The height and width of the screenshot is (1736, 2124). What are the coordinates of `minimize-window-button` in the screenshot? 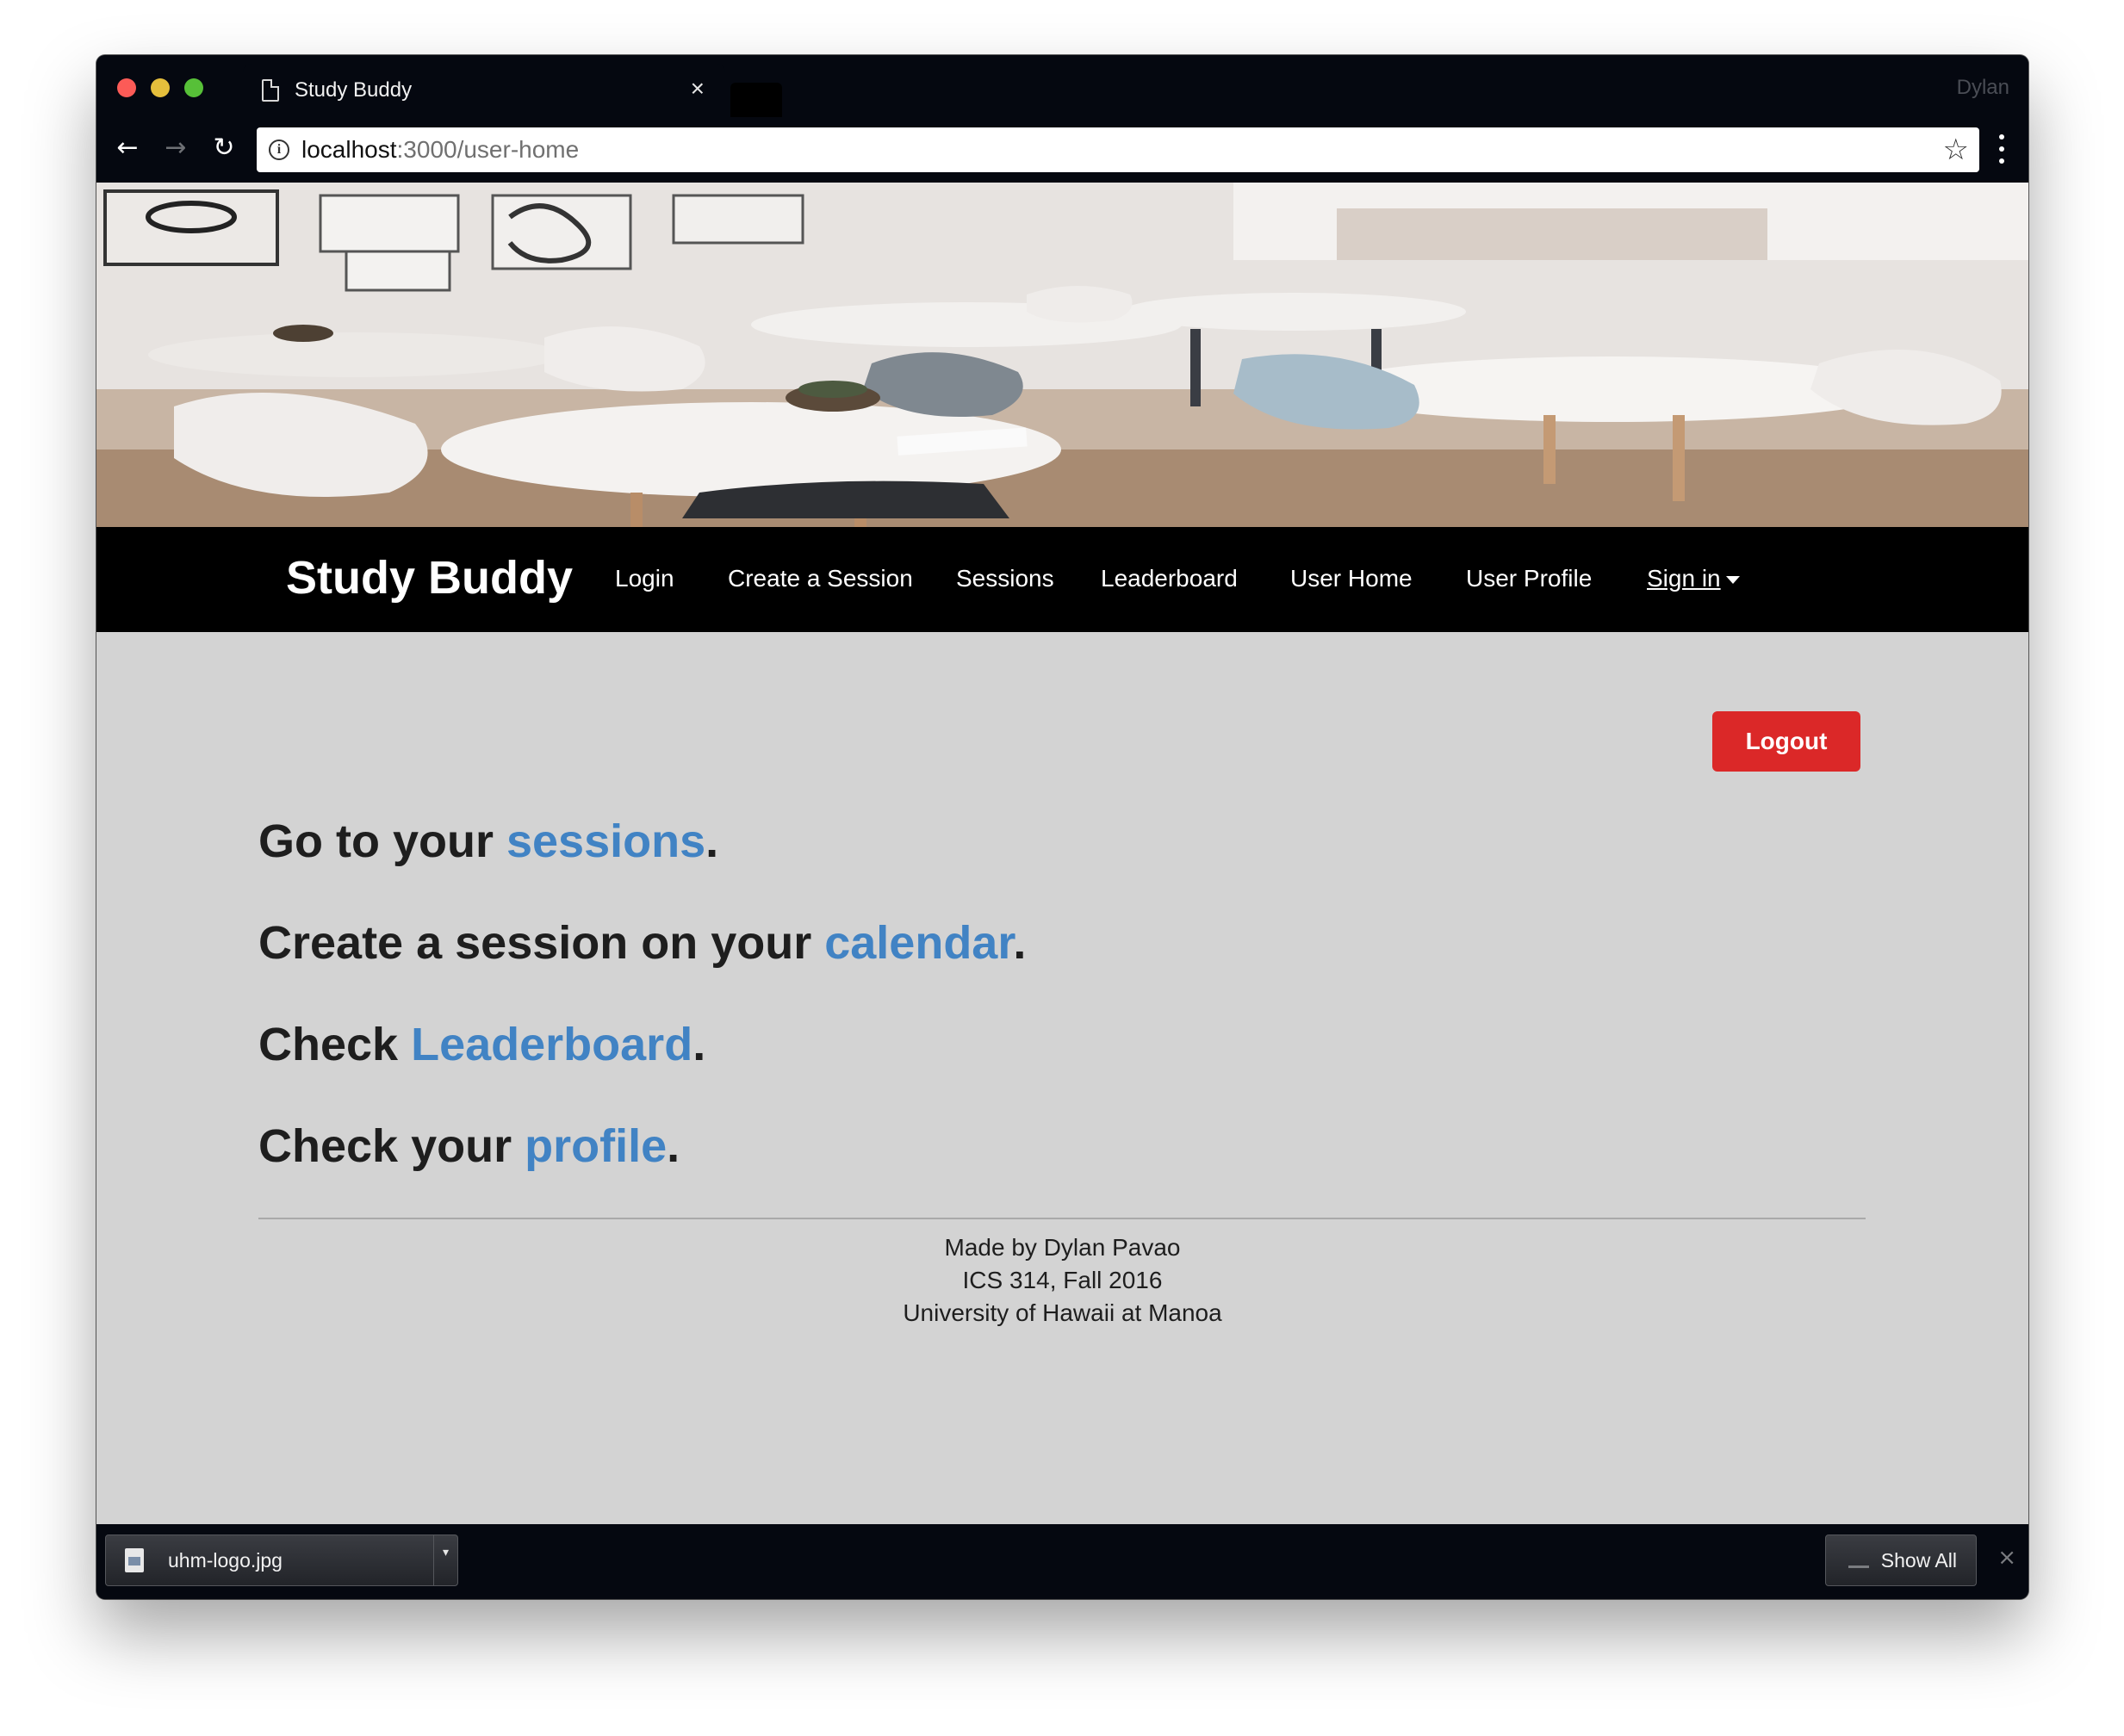 It's located at (160, 88).